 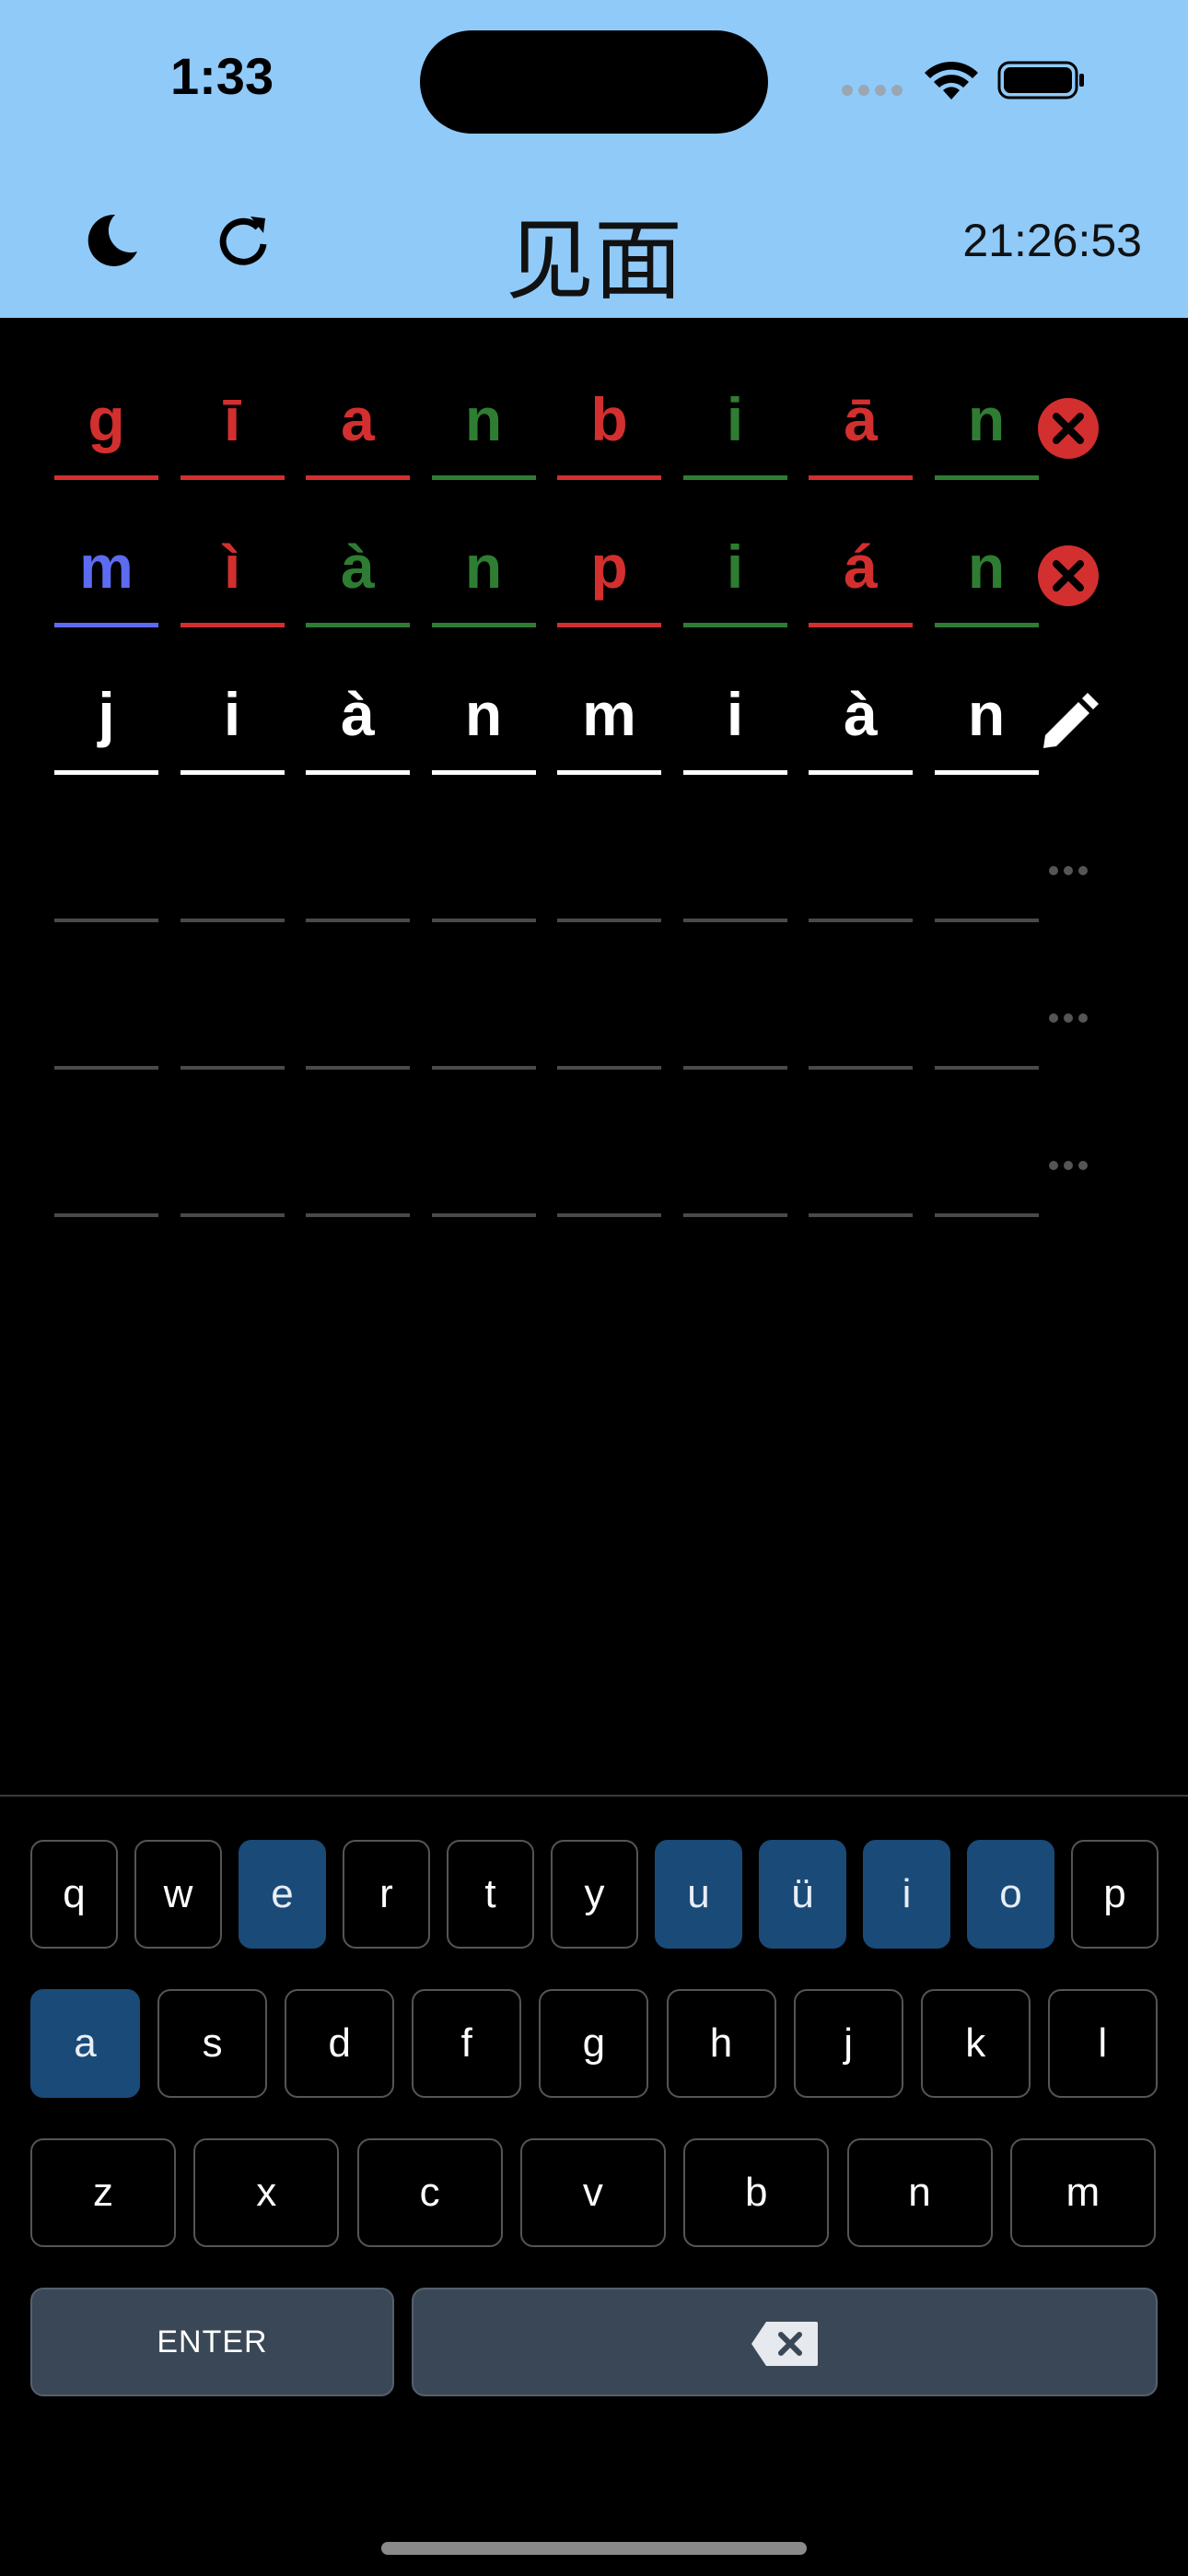 I want to click on letter-cell: b, so click(x=609, y=428).